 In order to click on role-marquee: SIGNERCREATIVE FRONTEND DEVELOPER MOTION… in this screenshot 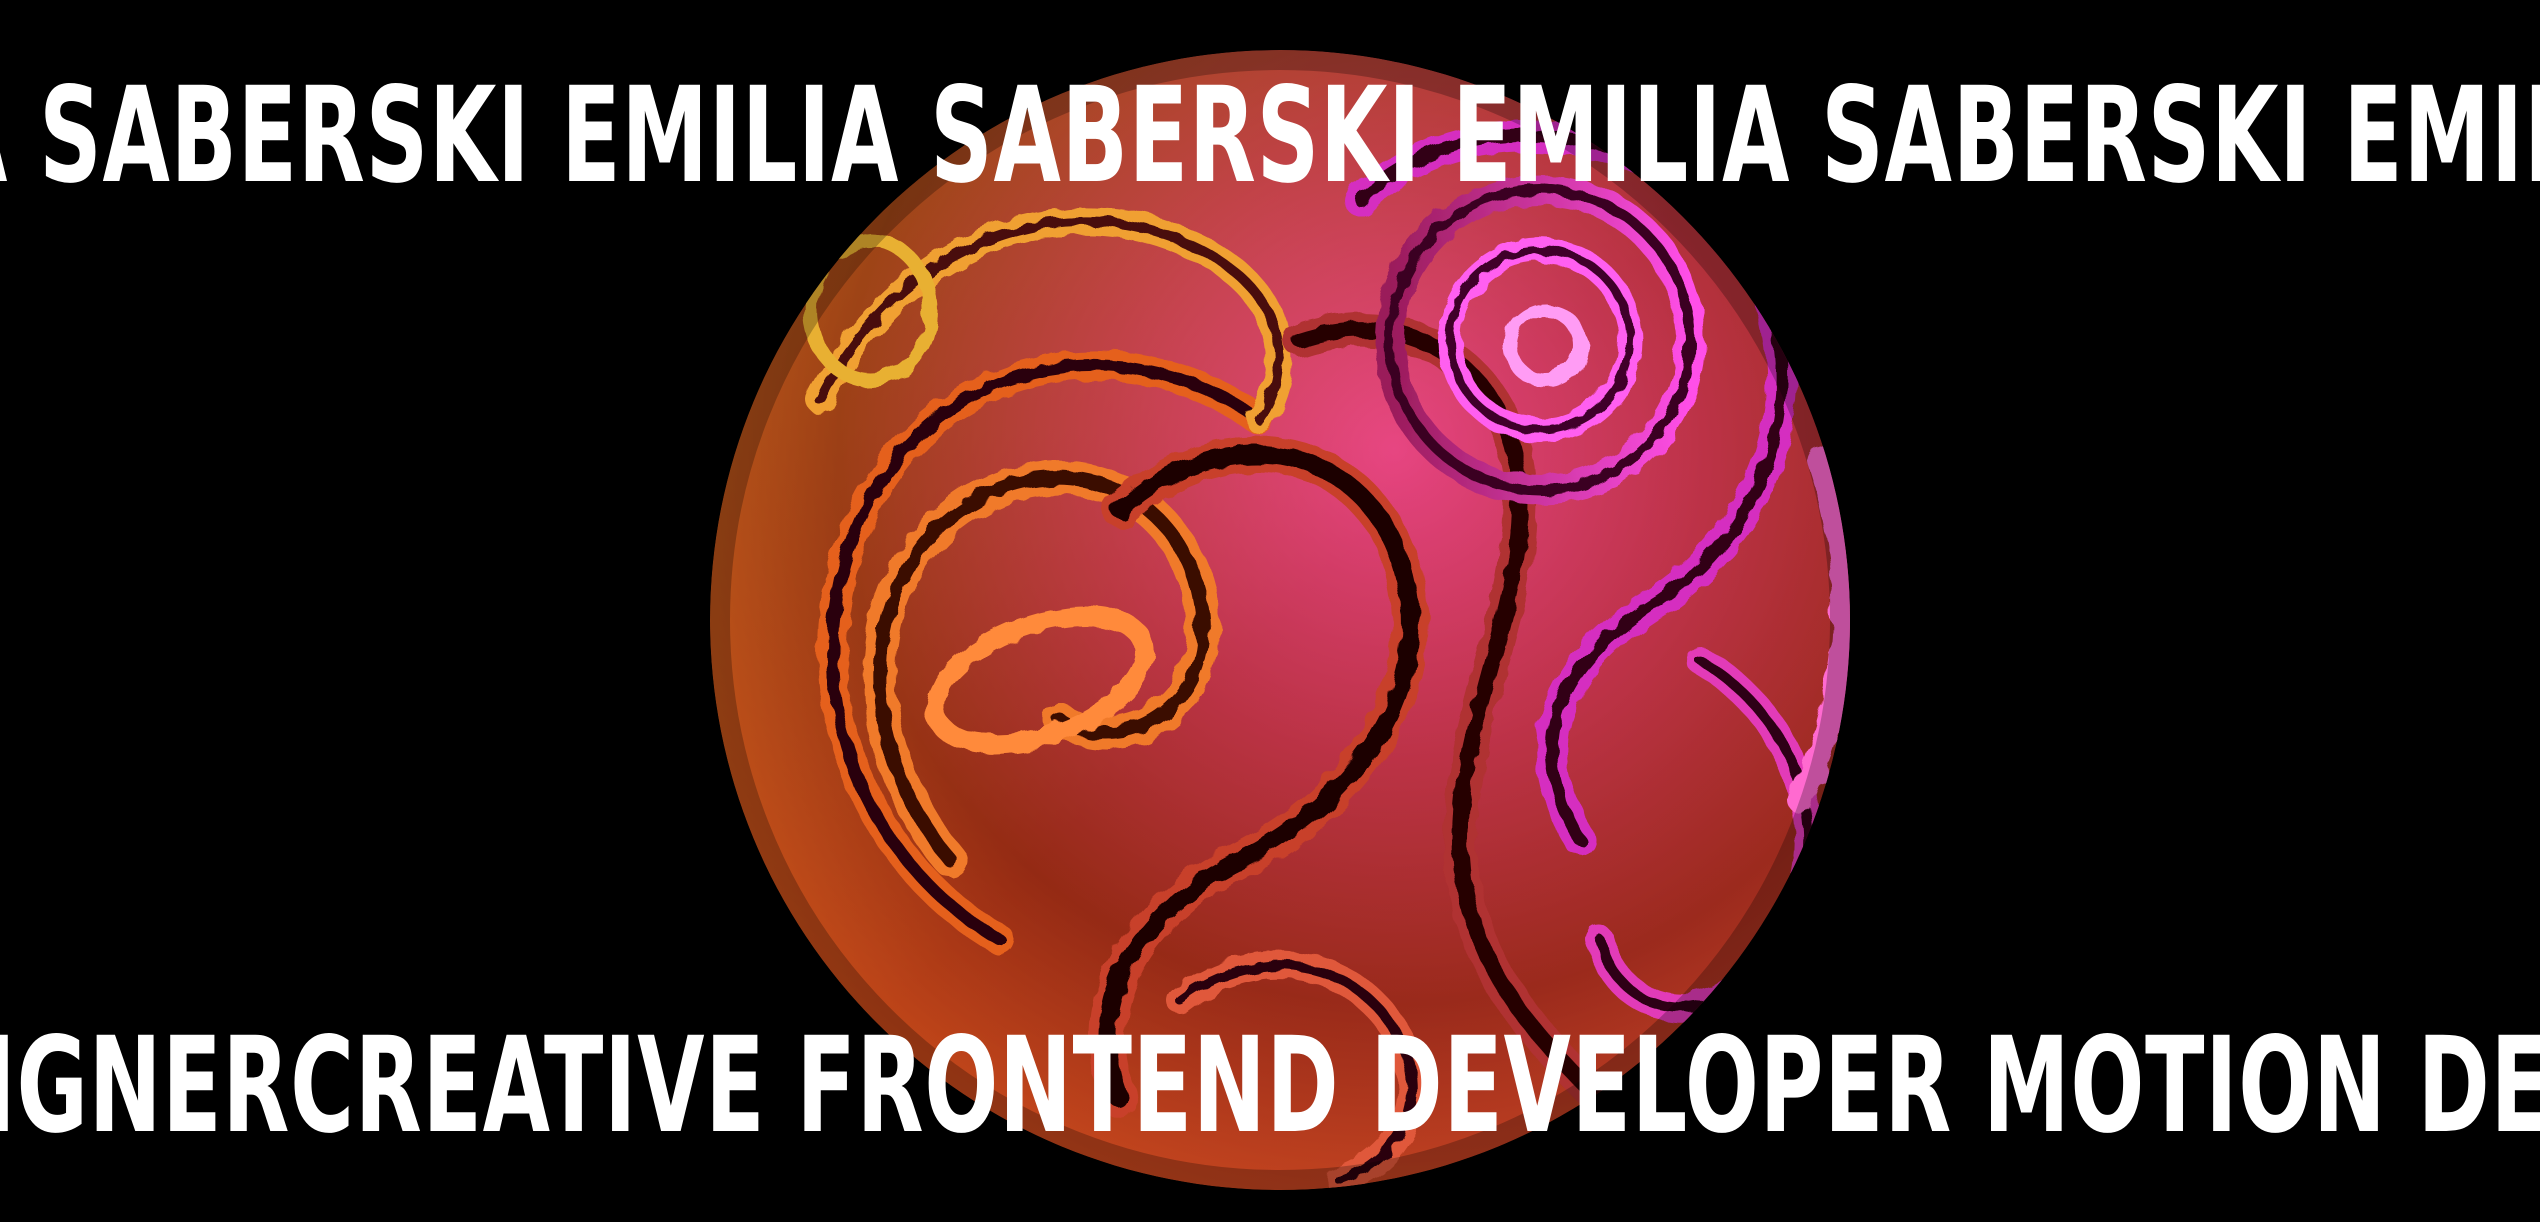, I will do `click(1270, 1095)`.